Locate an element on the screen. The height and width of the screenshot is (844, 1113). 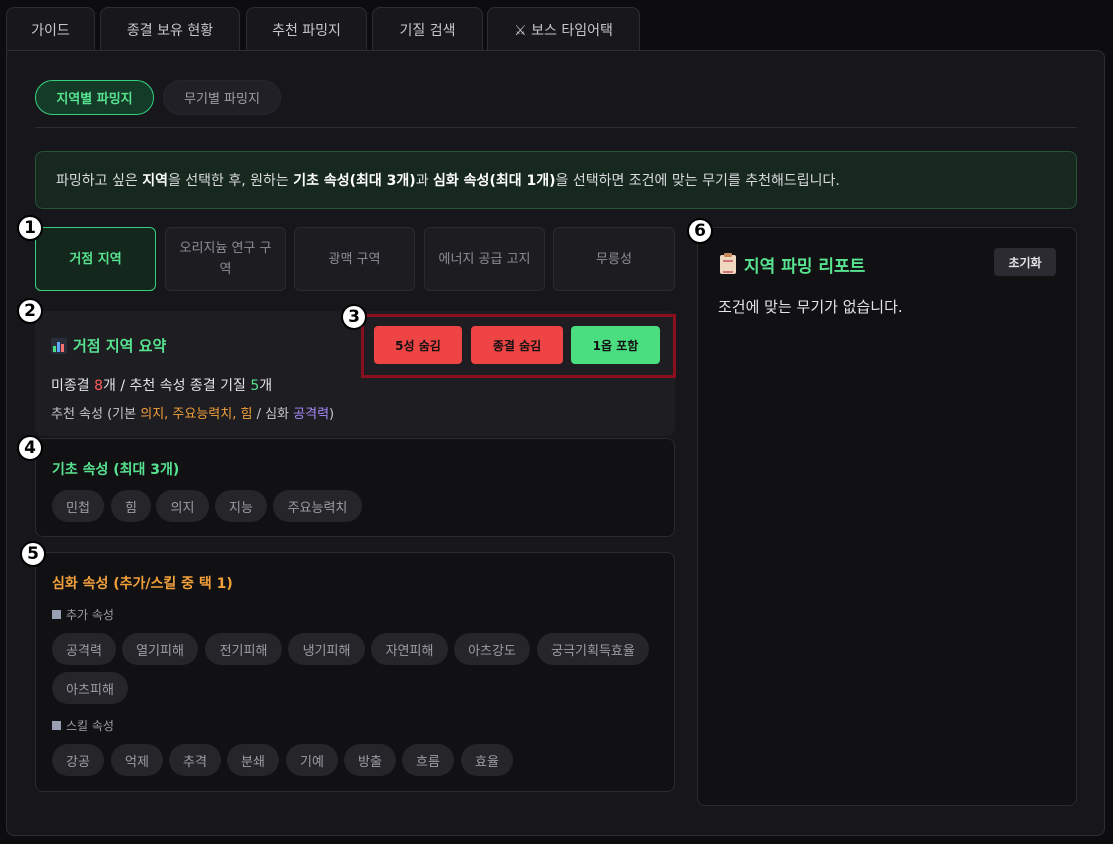
chip-ultimate-gain: 궁극기획득효율 is located at coordinates (593, 649).